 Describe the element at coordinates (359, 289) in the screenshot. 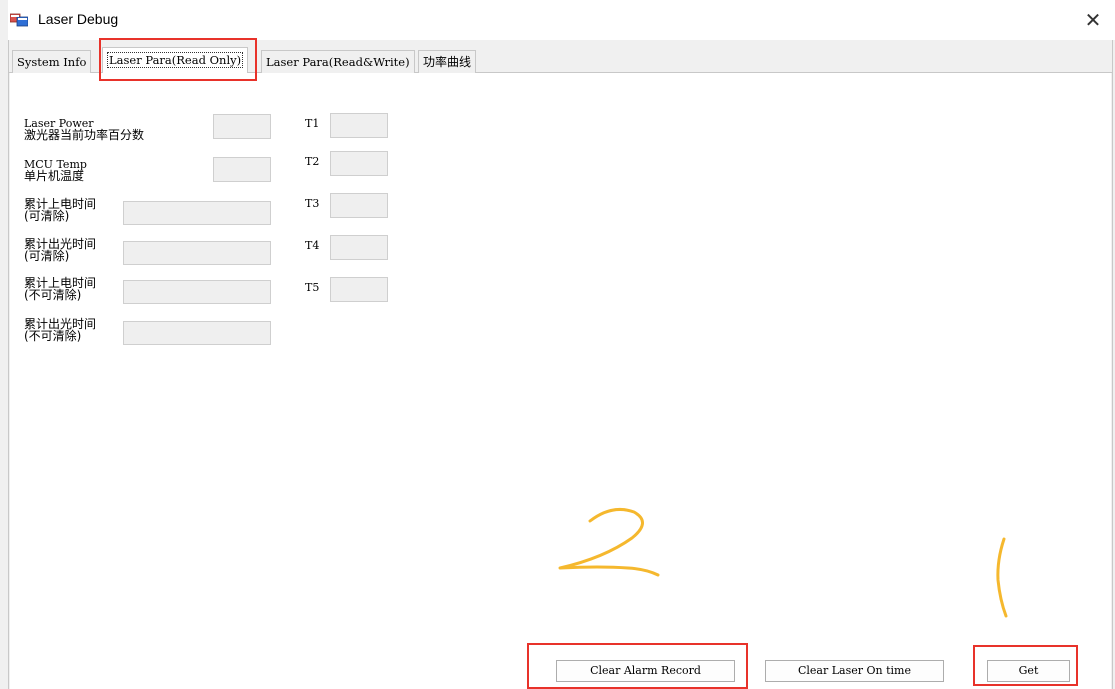

I see `t5-field` at that location.